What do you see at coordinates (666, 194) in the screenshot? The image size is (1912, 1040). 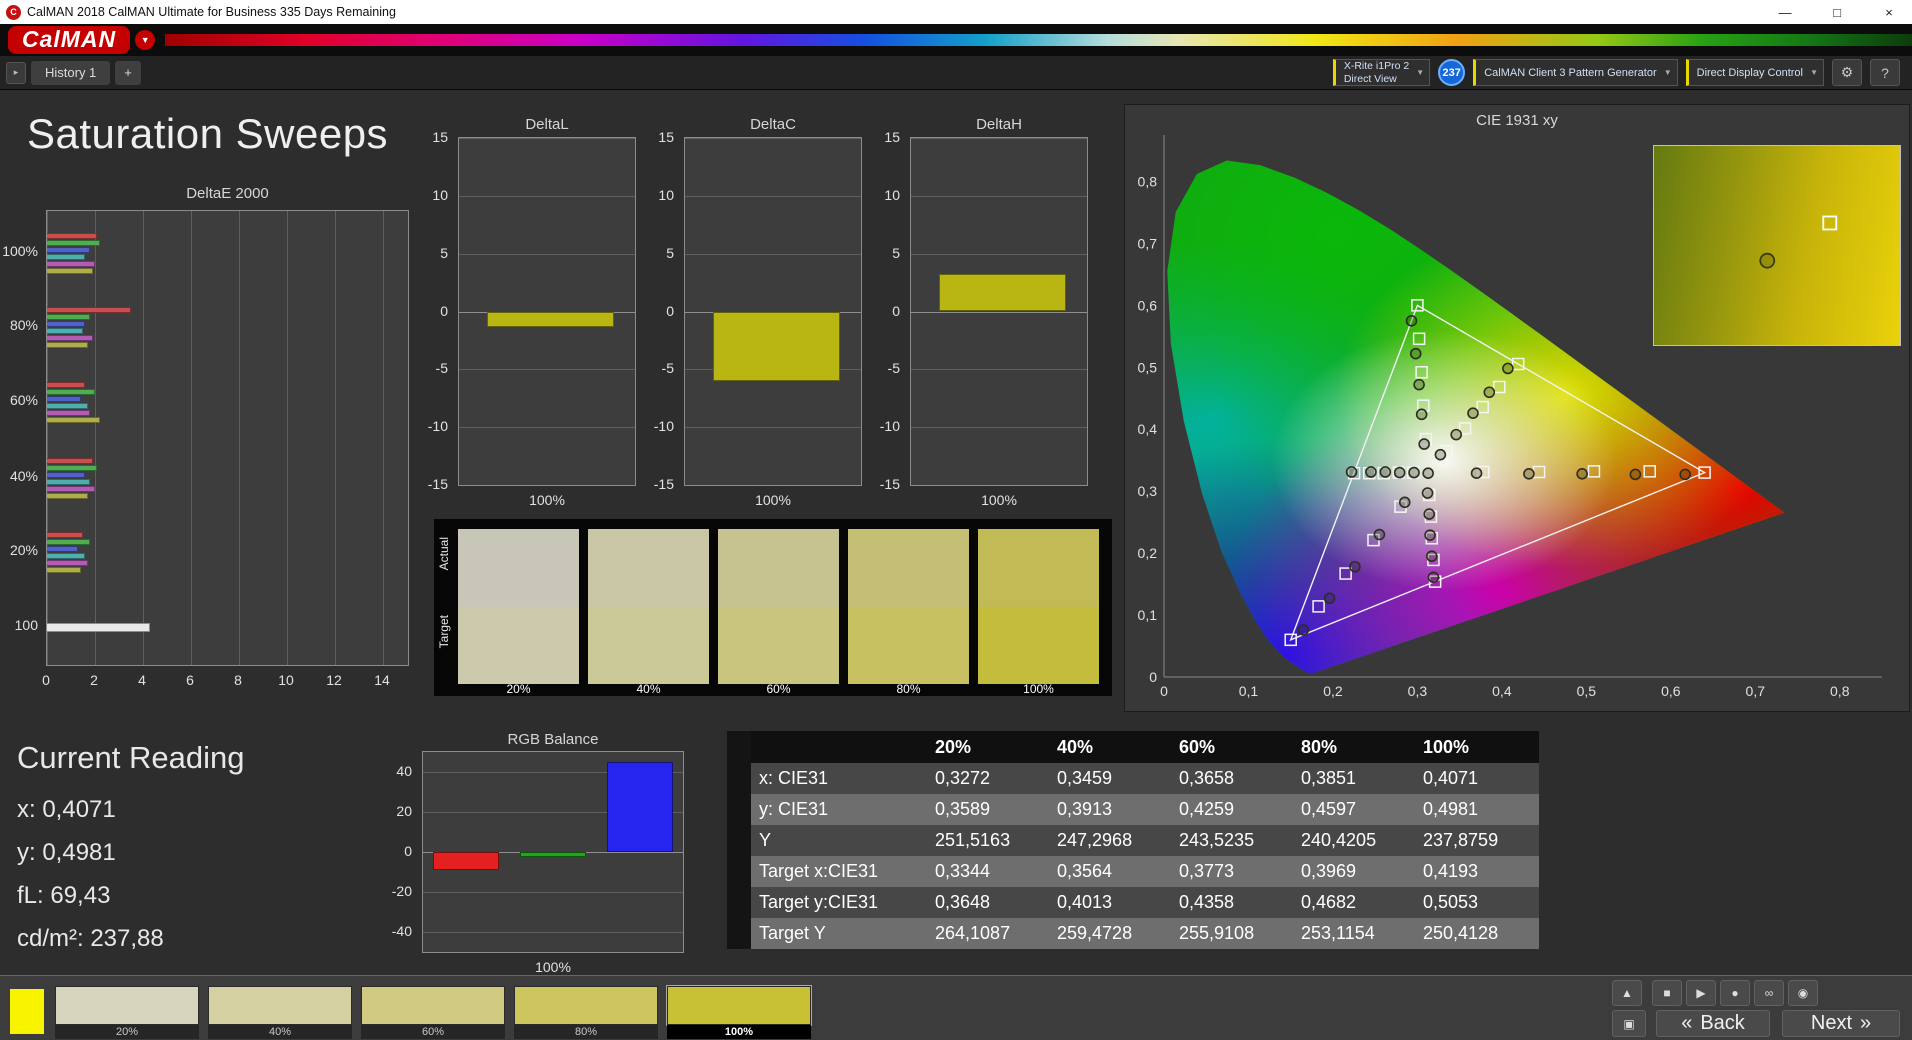 I see `dc-plot-y-tick: 10` at bounding box center [666, 194].